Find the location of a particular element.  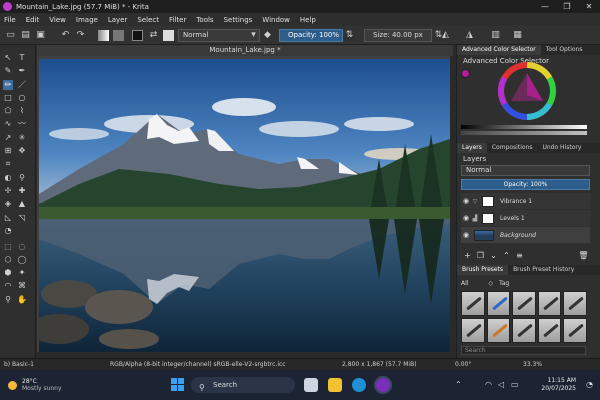

wifi-icon: ◠ is located at coordinates (488, 384).